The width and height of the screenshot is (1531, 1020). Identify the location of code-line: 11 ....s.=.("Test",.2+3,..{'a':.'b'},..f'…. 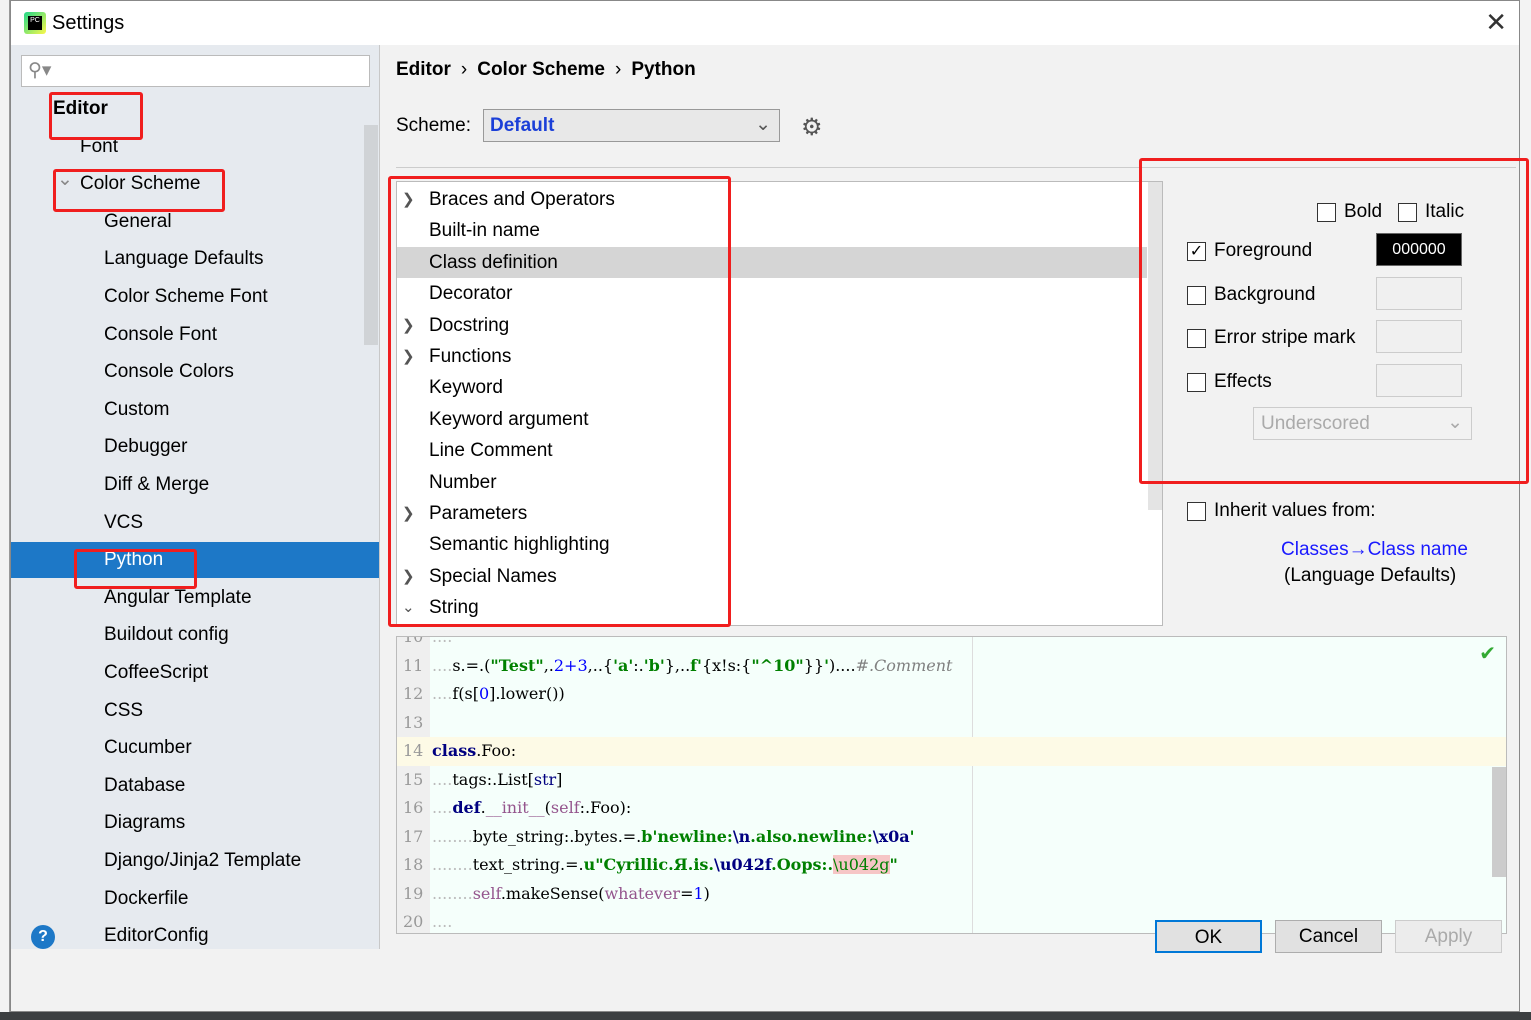
(951, 666).